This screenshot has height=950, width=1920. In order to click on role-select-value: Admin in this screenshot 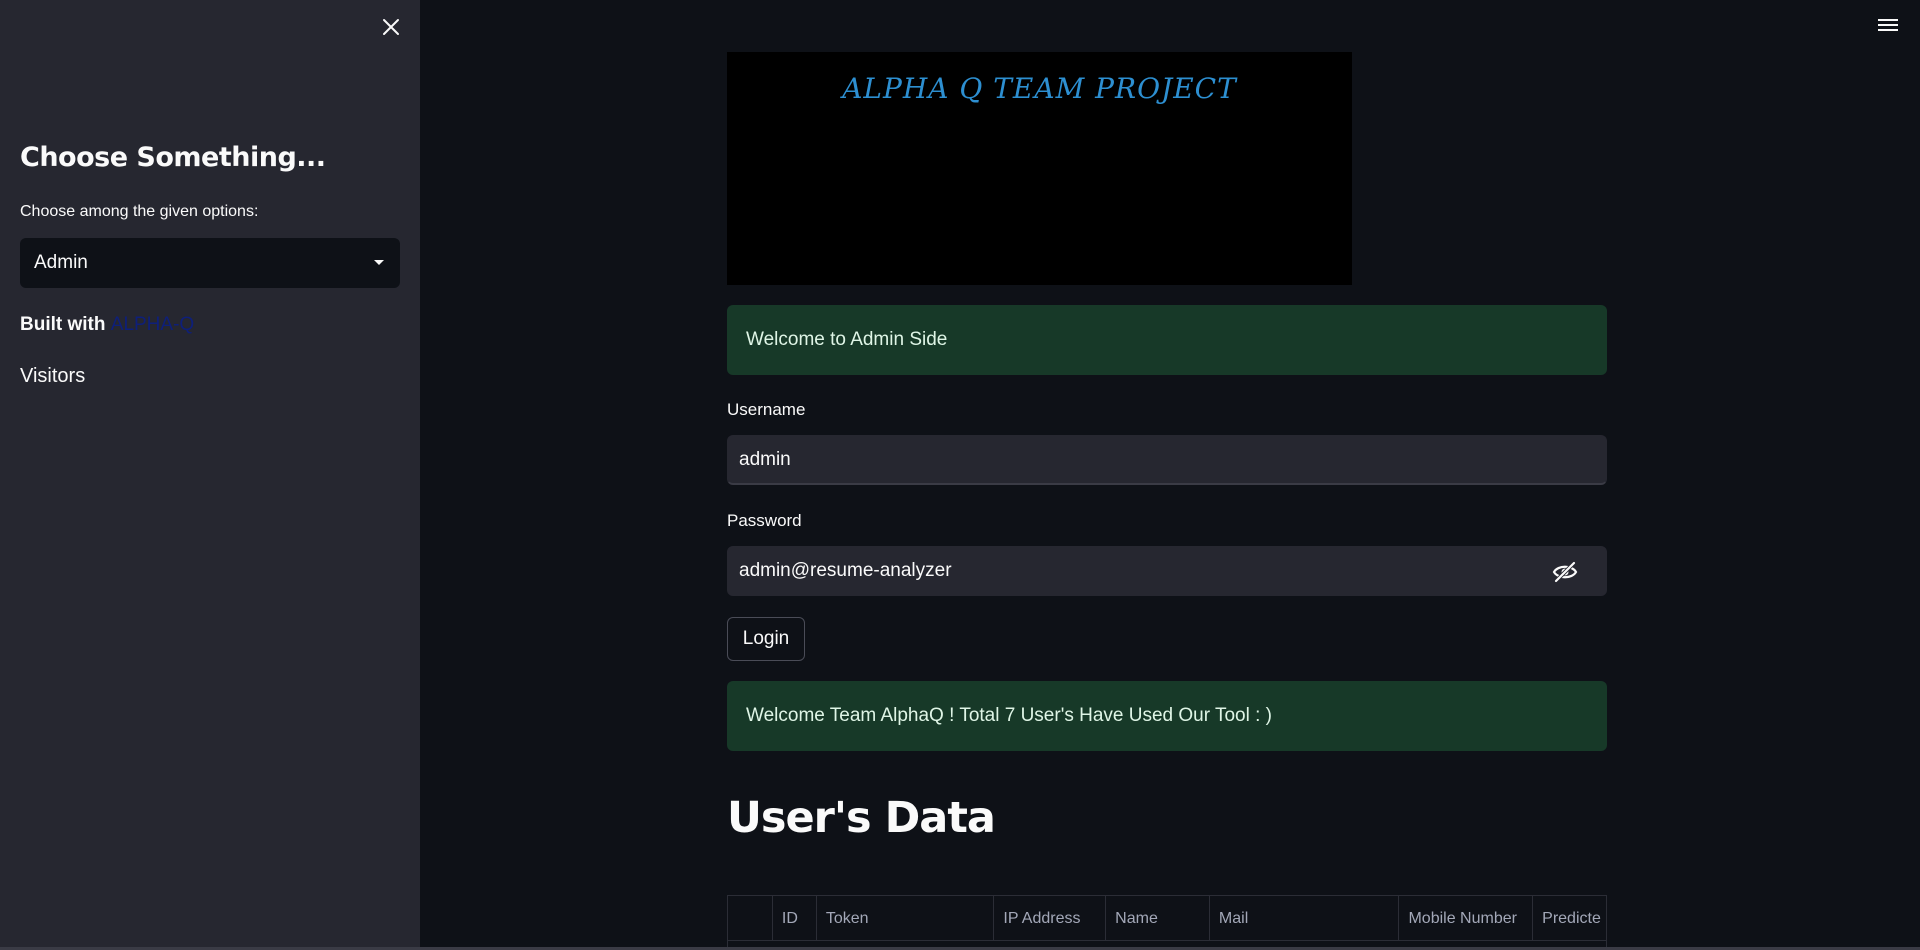, I will do `click(61, 262)`.